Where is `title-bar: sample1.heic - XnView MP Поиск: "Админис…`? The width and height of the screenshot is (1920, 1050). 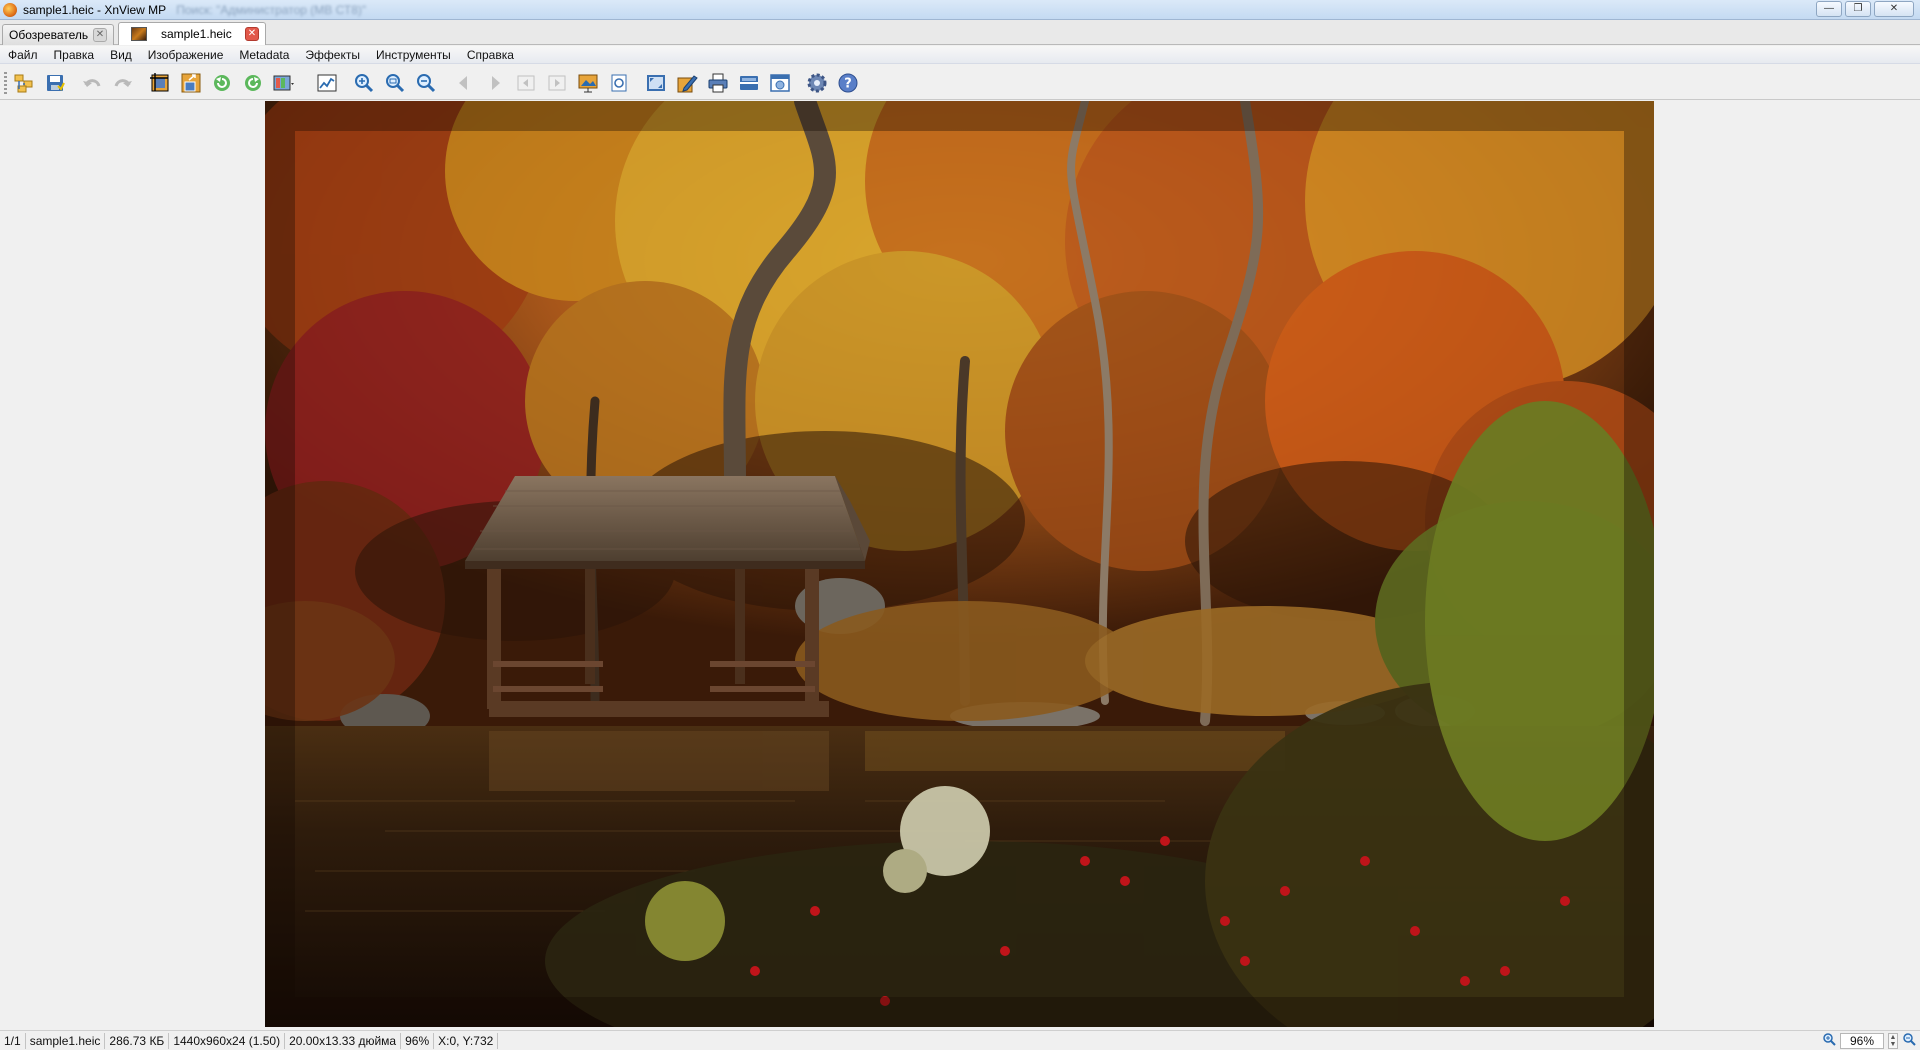 title-bar: sample1.heic - XnView MP Поиск: "Админис… is located at coordinates (960, 10).